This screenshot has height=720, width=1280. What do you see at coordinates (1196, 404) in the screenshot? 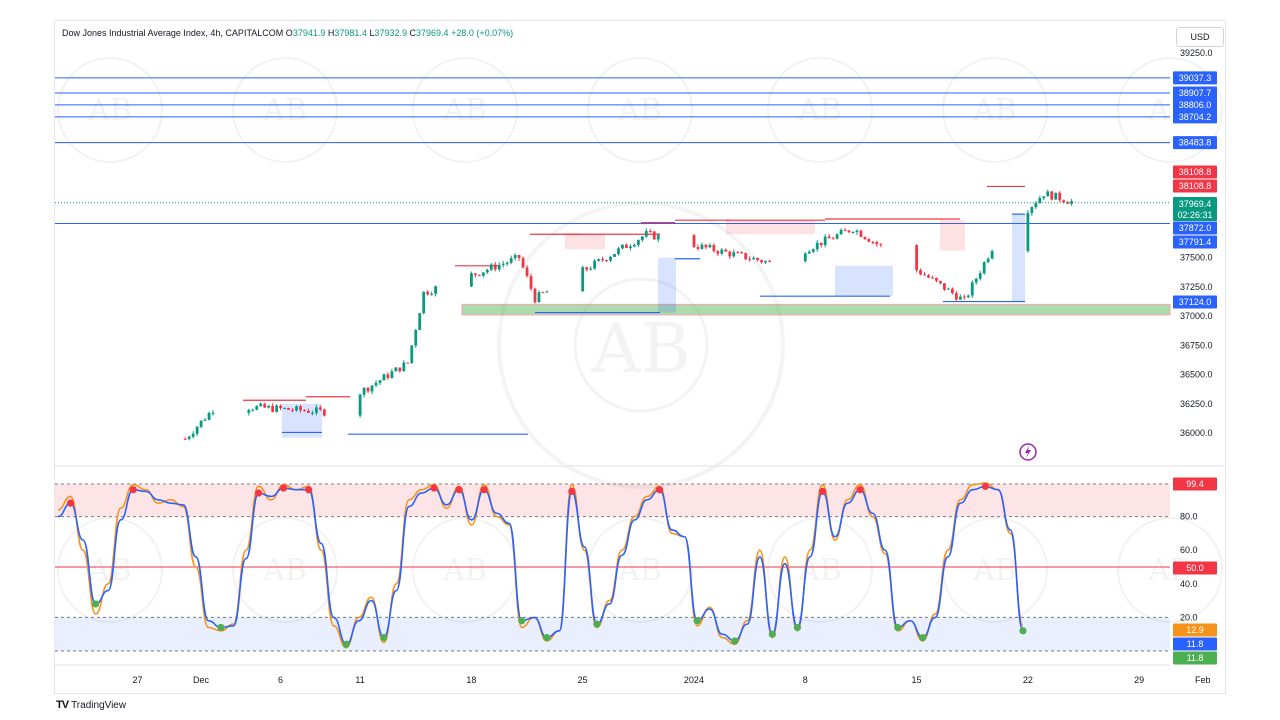
I see `price-tick-label: 36250.0` at bounding box center [1196, 404].